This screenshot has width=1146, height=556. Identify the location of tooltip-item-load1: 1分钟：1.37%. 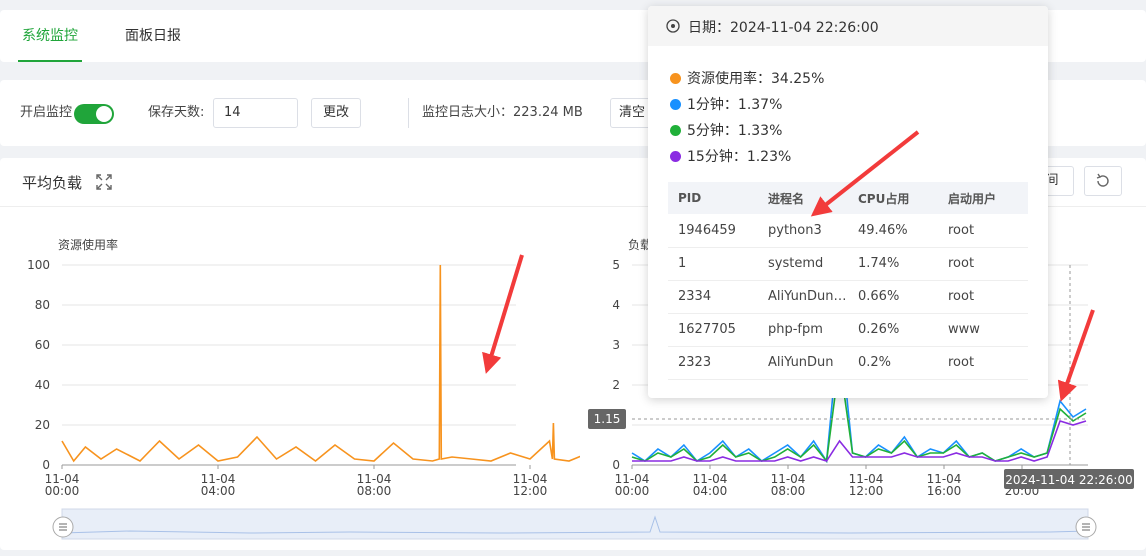
(726, 104).